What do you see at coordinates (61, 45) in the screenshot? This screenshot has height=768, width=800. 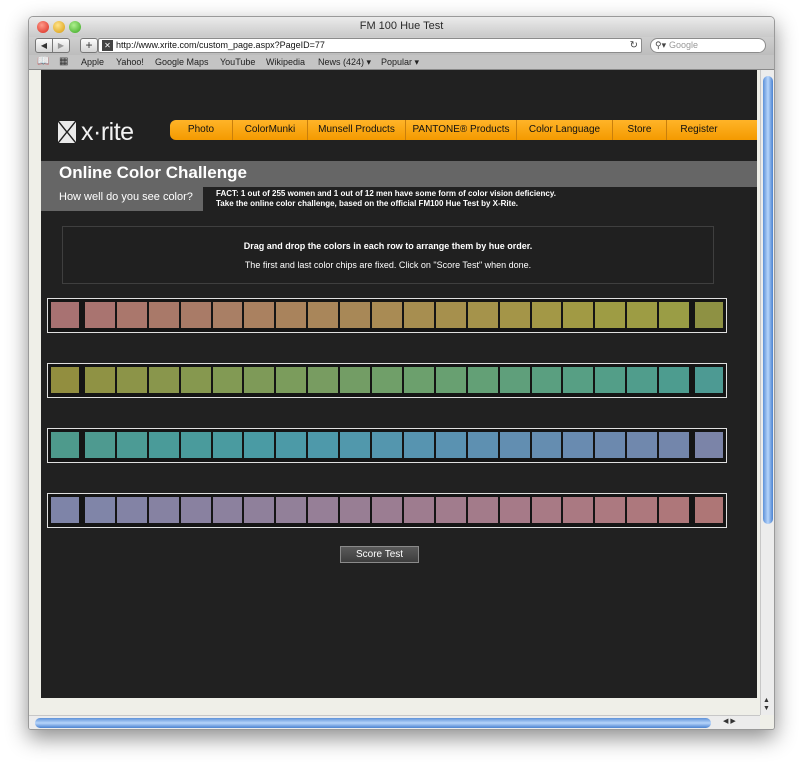 I see `forward-button: ▶` at bounding box center [61, 45].